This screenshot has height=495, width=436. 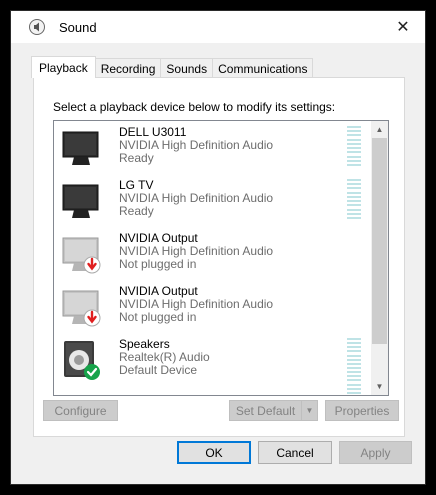 I want to click on apply-button: Apply, so click(x=375, y=452).